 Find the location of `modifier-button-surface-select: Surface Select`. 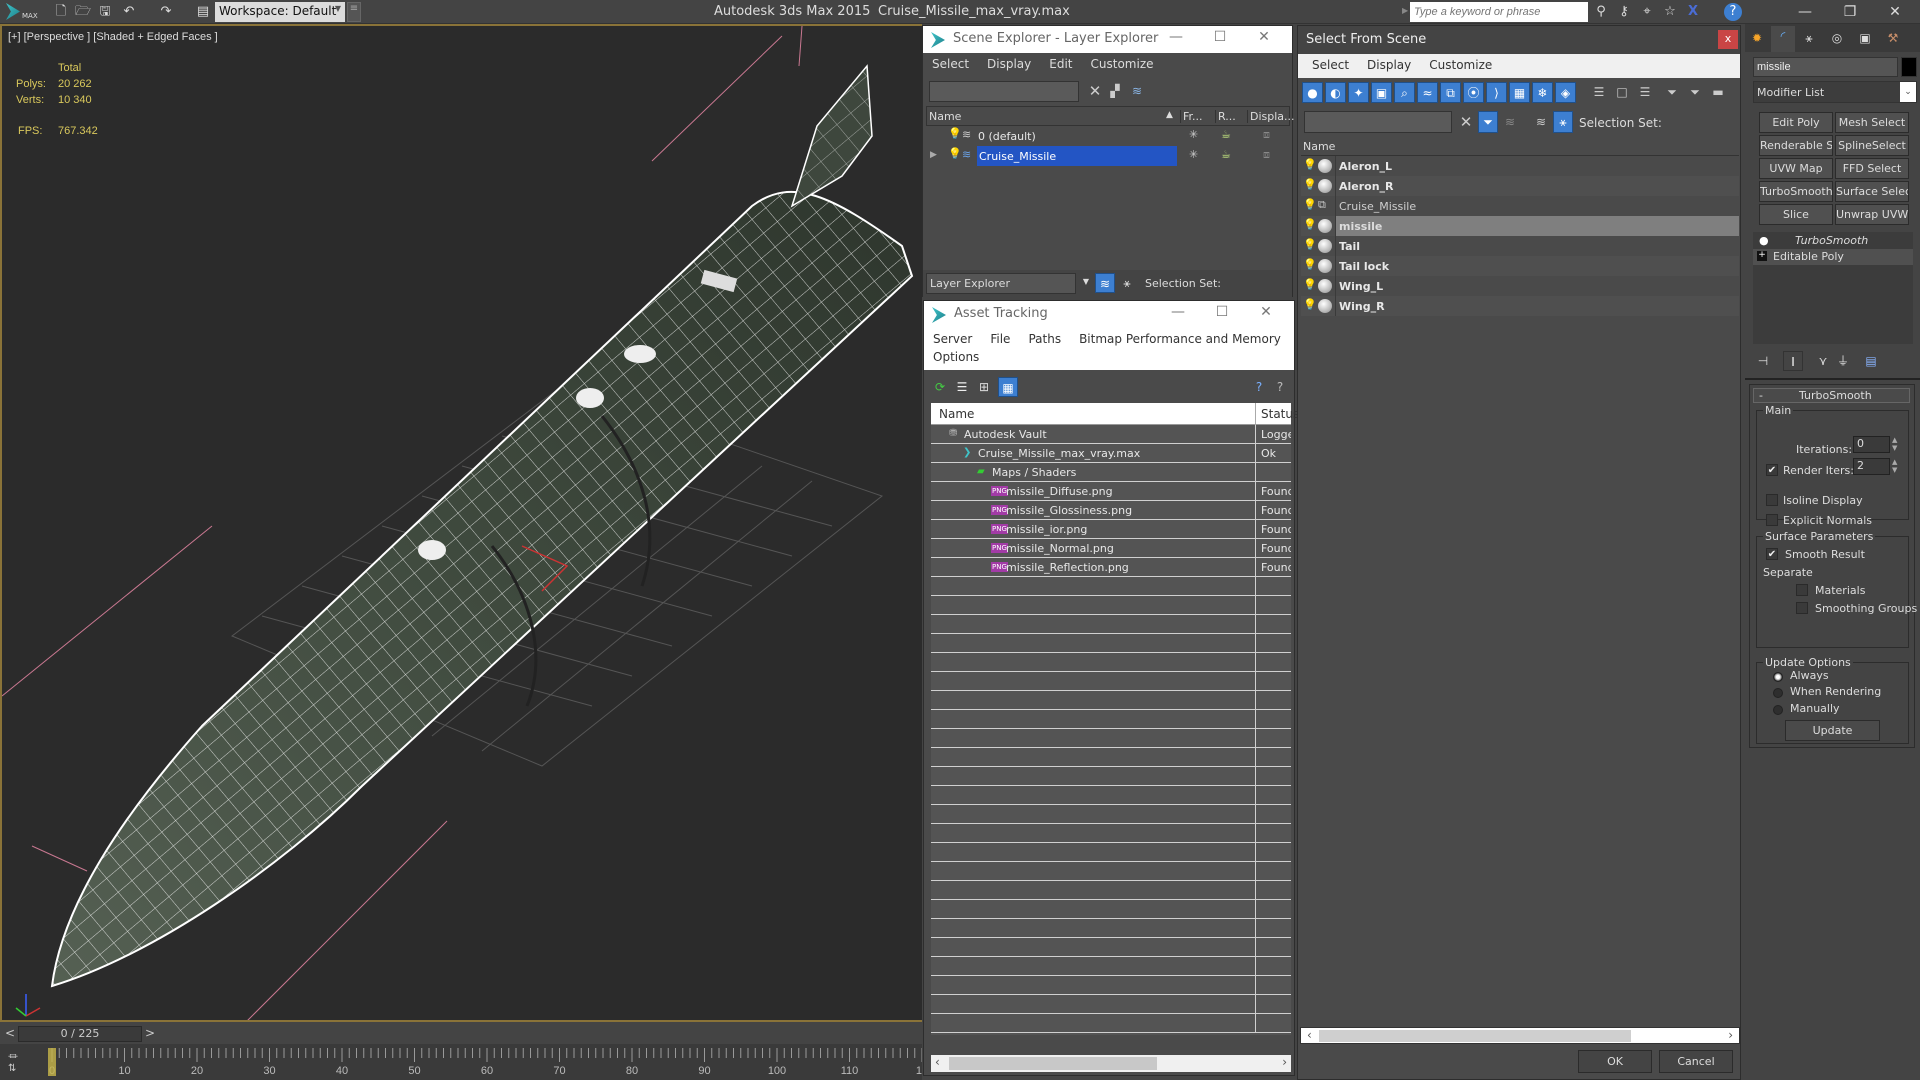

modifier-button-surface-select: Surface Select is located at coordinates (1872, 191).